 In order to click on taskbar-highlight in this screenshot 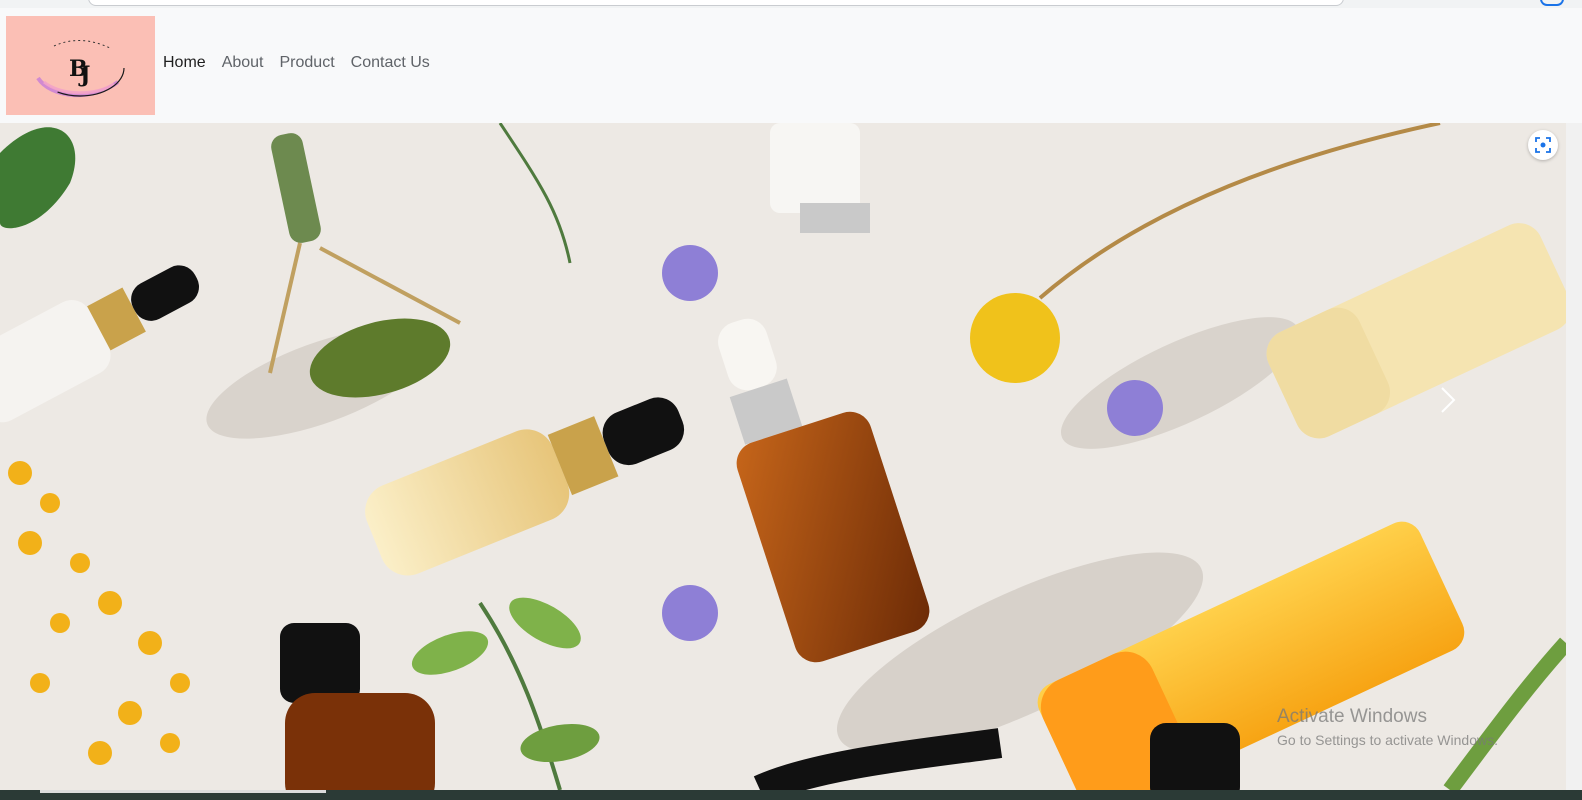, I will do `click(183, 791)`.